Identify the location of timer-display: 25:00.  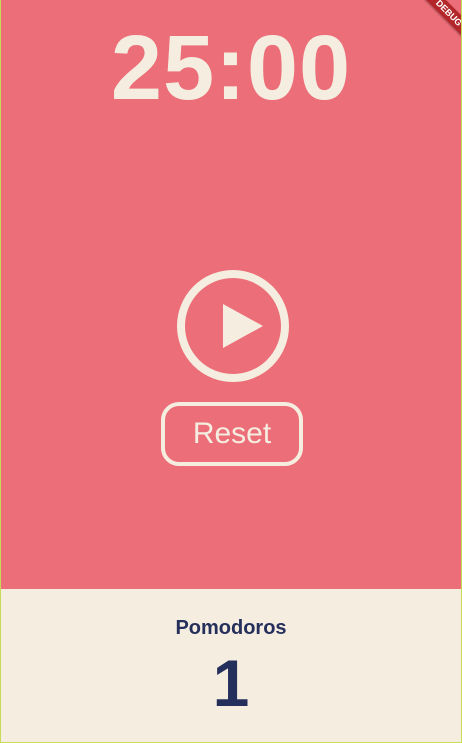
(231, 68).